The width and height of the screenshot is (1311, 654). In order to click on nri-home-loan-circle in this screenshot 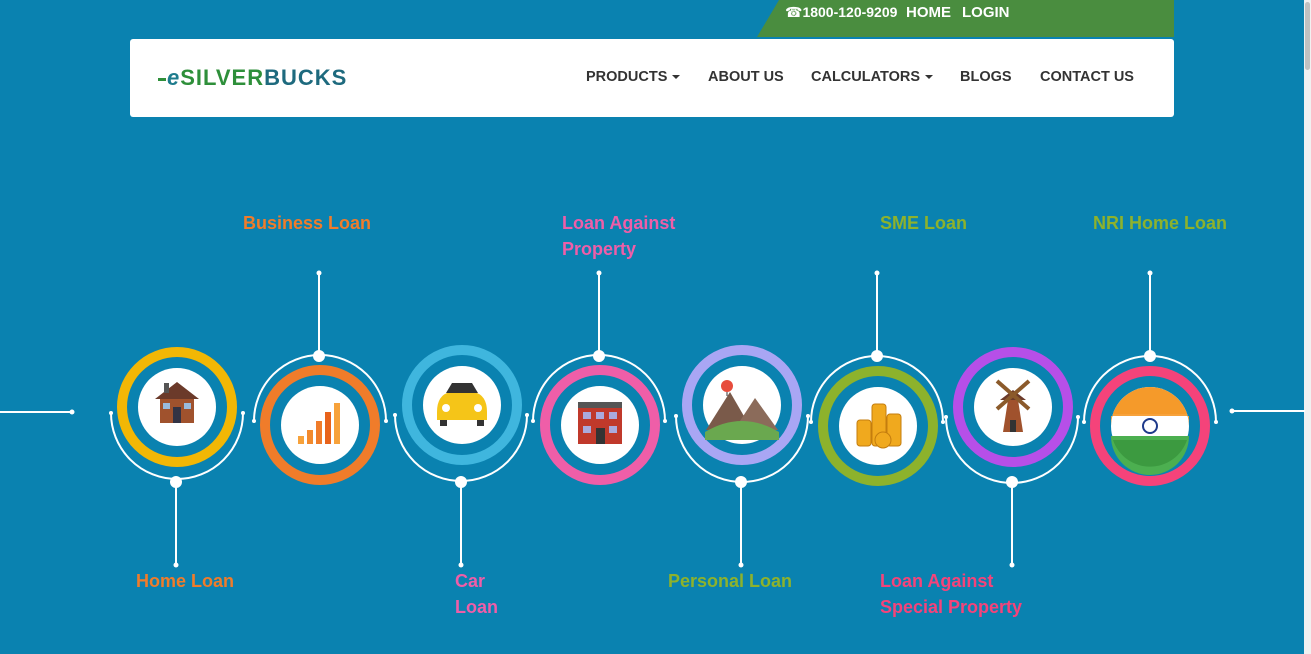, I will do `click(1150, 426)`.